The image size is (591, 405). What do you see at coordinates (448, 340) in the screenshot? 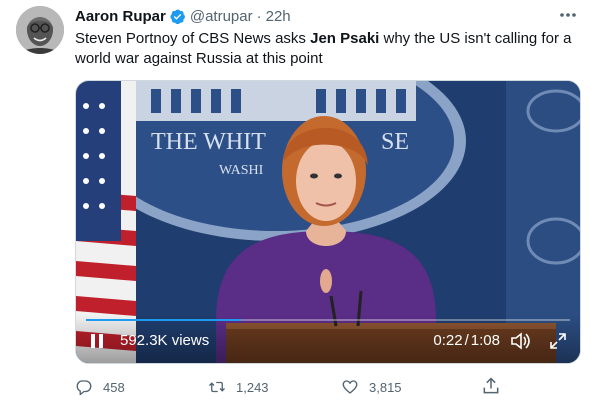
I see `video-time-current: 0:22` at bounding box center [448, 340].